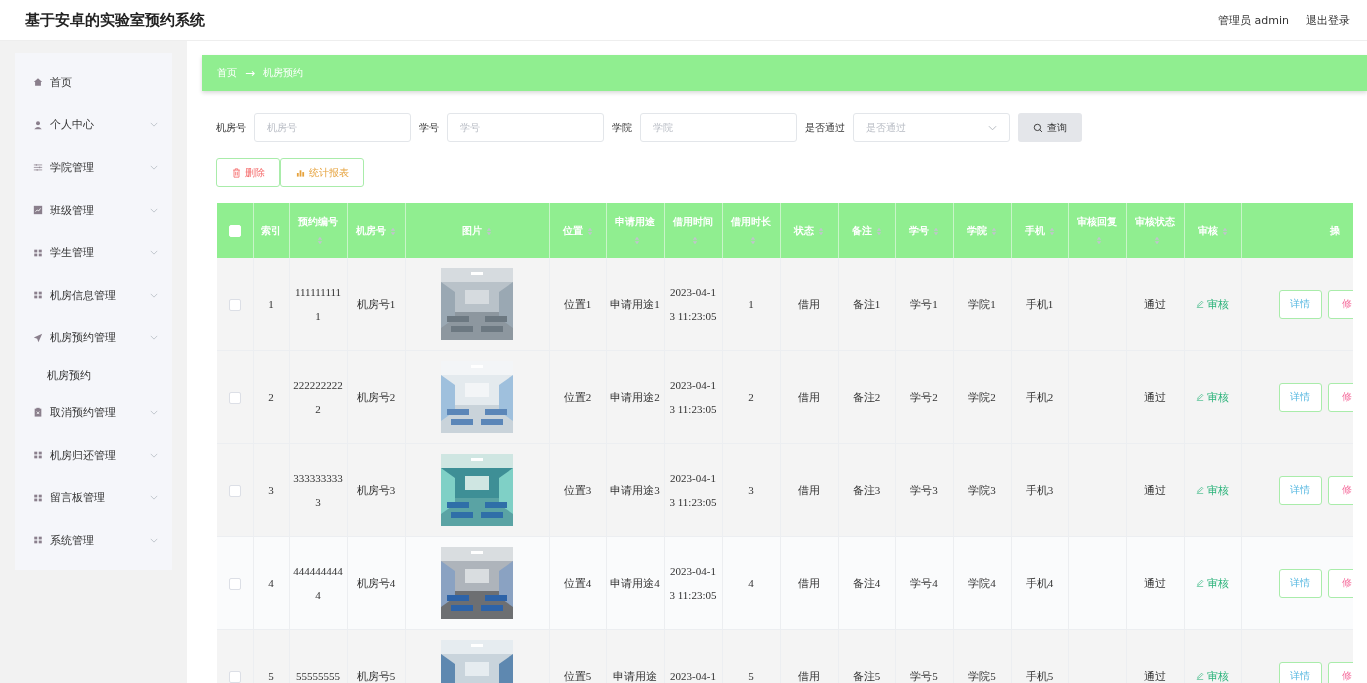  I want to click on table-cell: 4444444444, so click(318, 583).